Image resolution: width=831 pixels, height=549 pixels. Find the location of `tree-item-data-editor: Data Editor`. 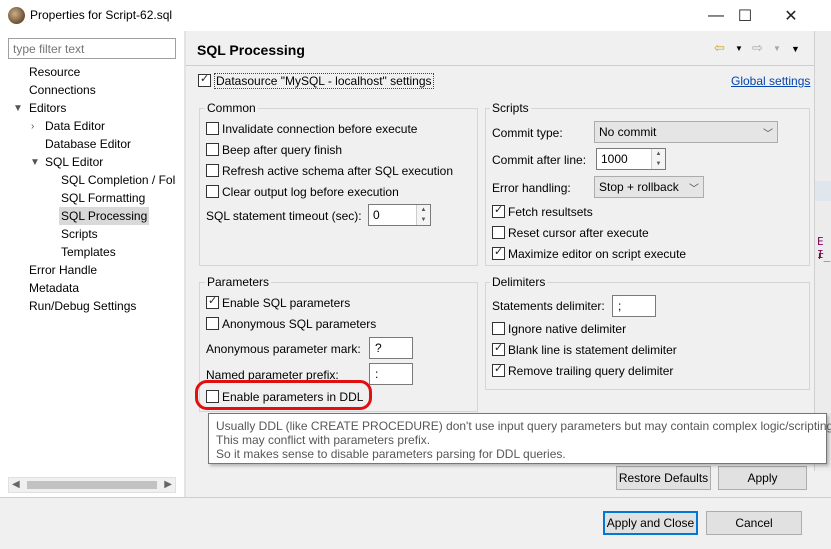

tree-item-data-editor: Data Editor is located at coordinates (75, 126).